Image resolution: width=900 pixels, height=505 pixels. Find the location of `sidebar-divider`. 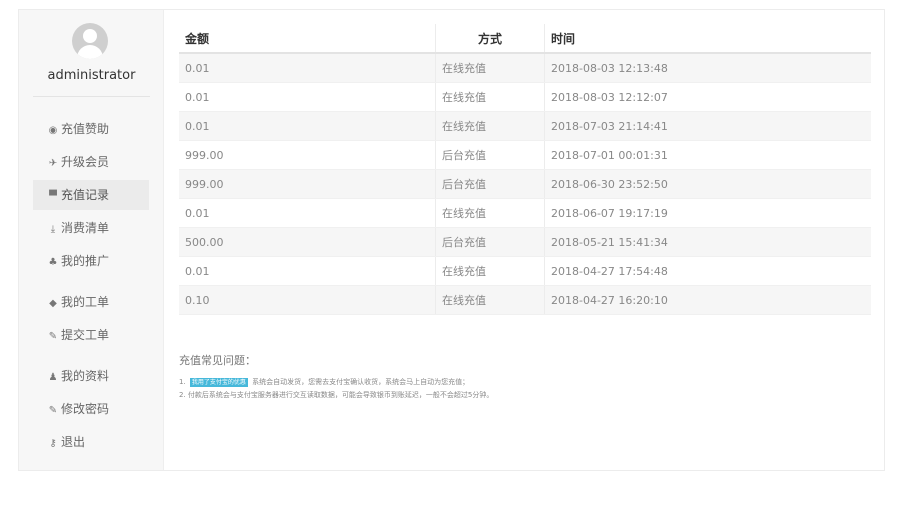

sidebar-divider is located at coordinates (91, 96).